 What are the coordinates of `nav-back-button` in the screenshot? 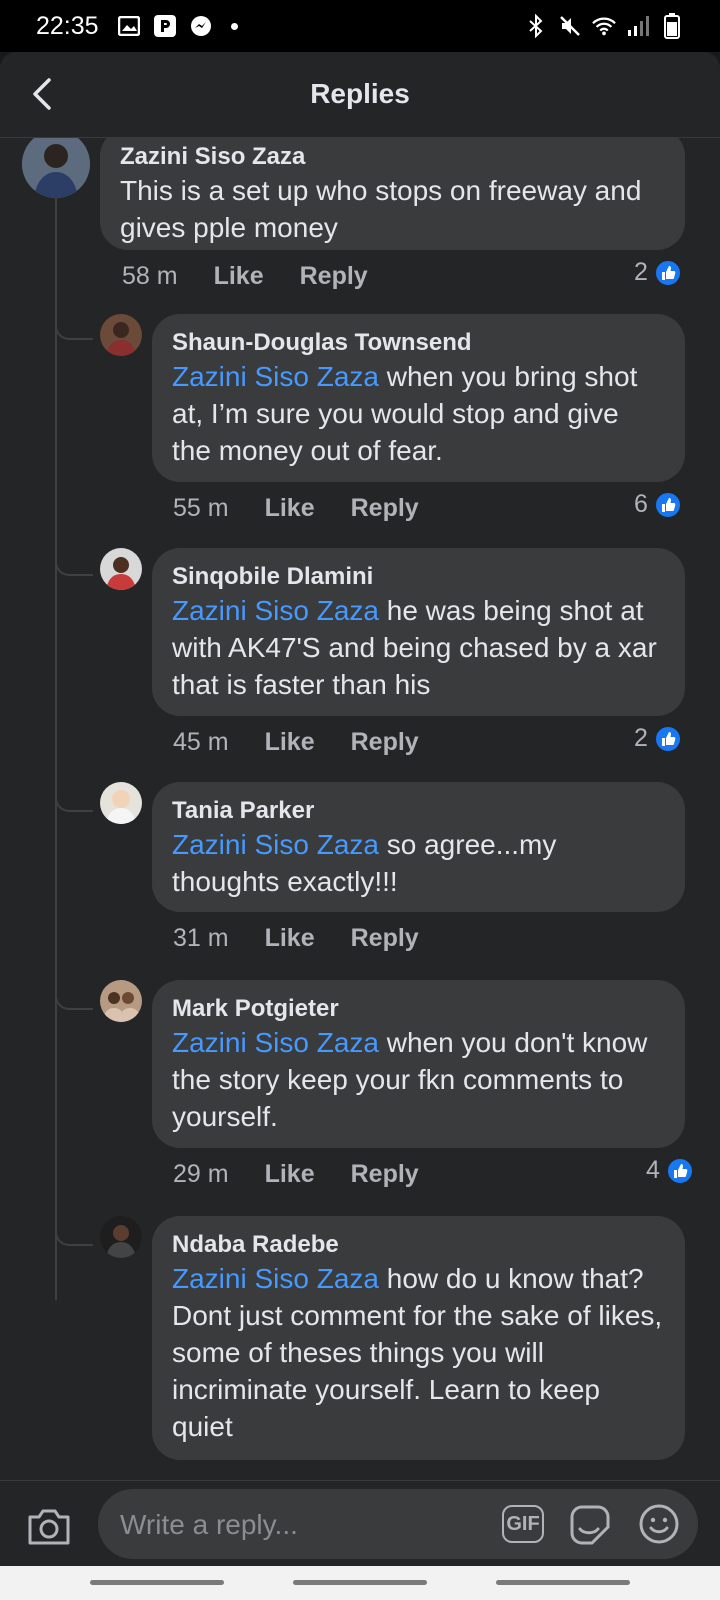 It's located at (563, 1582).